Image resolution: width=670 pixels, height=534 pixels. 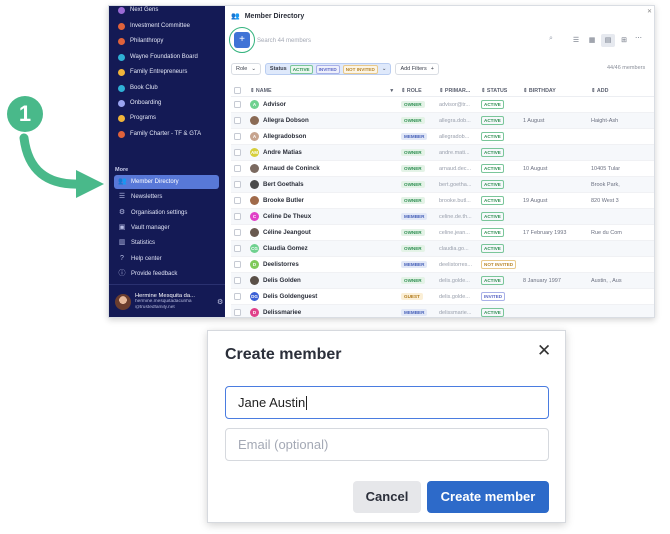 I want to click on step-number-badge: 1, so click(x=25, y=114).